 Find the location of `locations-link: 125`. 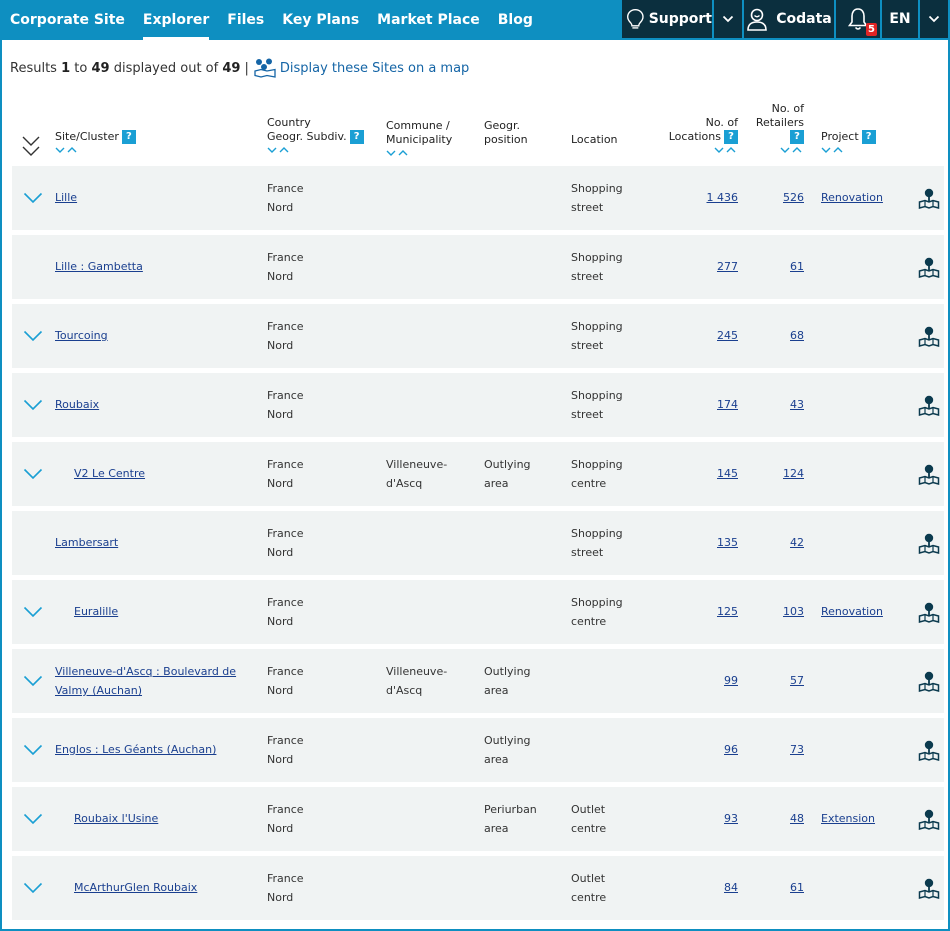

locations-link: 125 is located at coordinates (727, 611).